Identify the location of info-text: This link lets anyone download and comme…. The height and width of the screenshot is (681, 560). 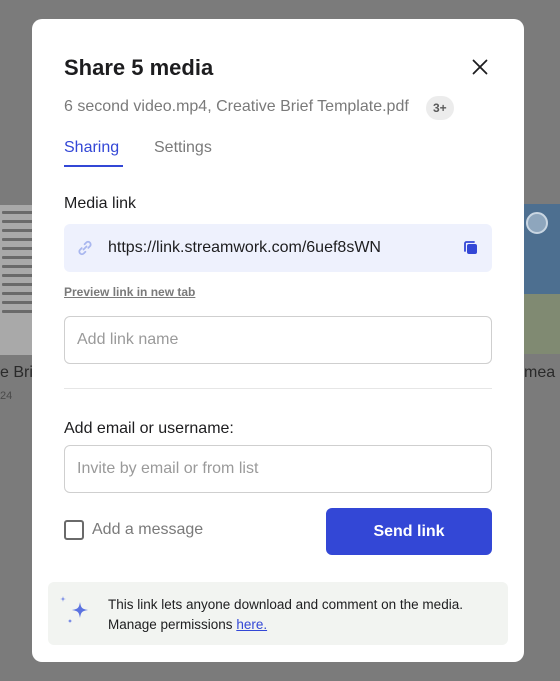
(303, 615).